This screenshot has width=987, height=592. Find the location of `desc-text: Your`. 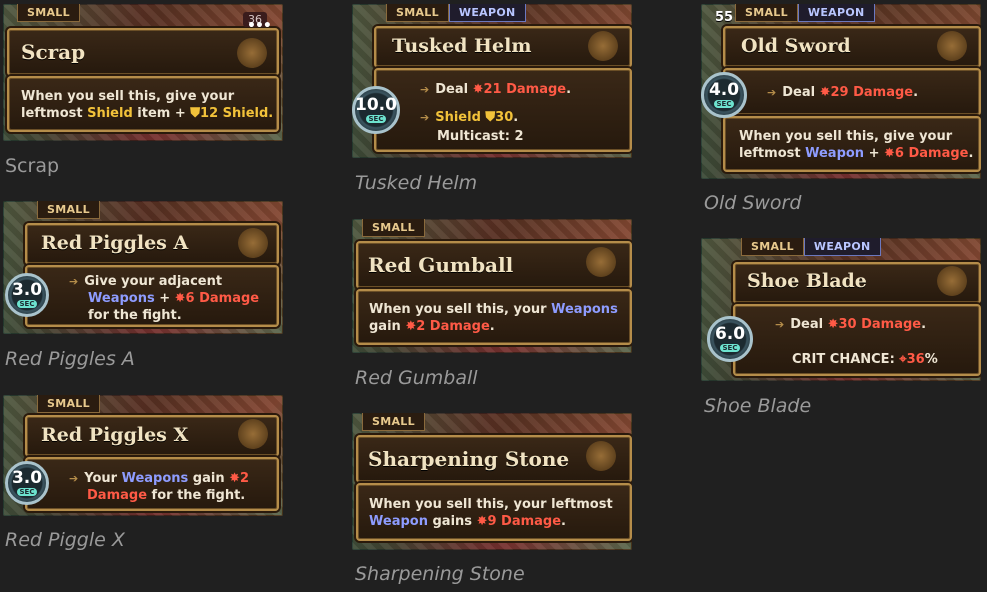

desc-text: Your is located at coordinates (103, 478).